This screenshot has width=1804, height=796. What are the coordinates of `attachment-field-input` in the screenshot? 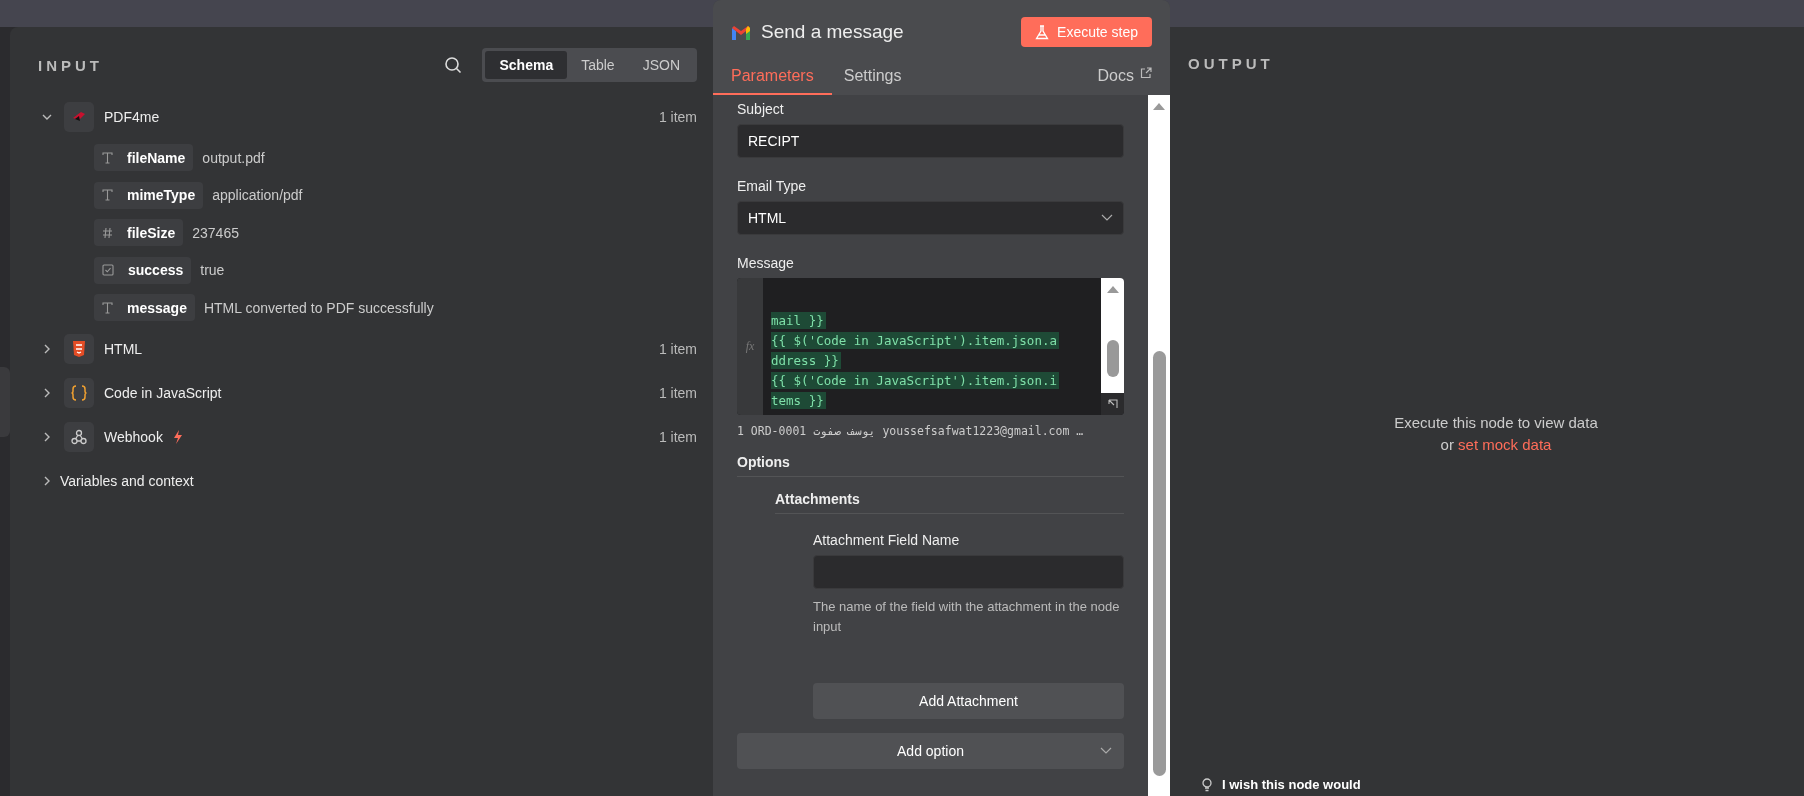 It's located at (968, 572).